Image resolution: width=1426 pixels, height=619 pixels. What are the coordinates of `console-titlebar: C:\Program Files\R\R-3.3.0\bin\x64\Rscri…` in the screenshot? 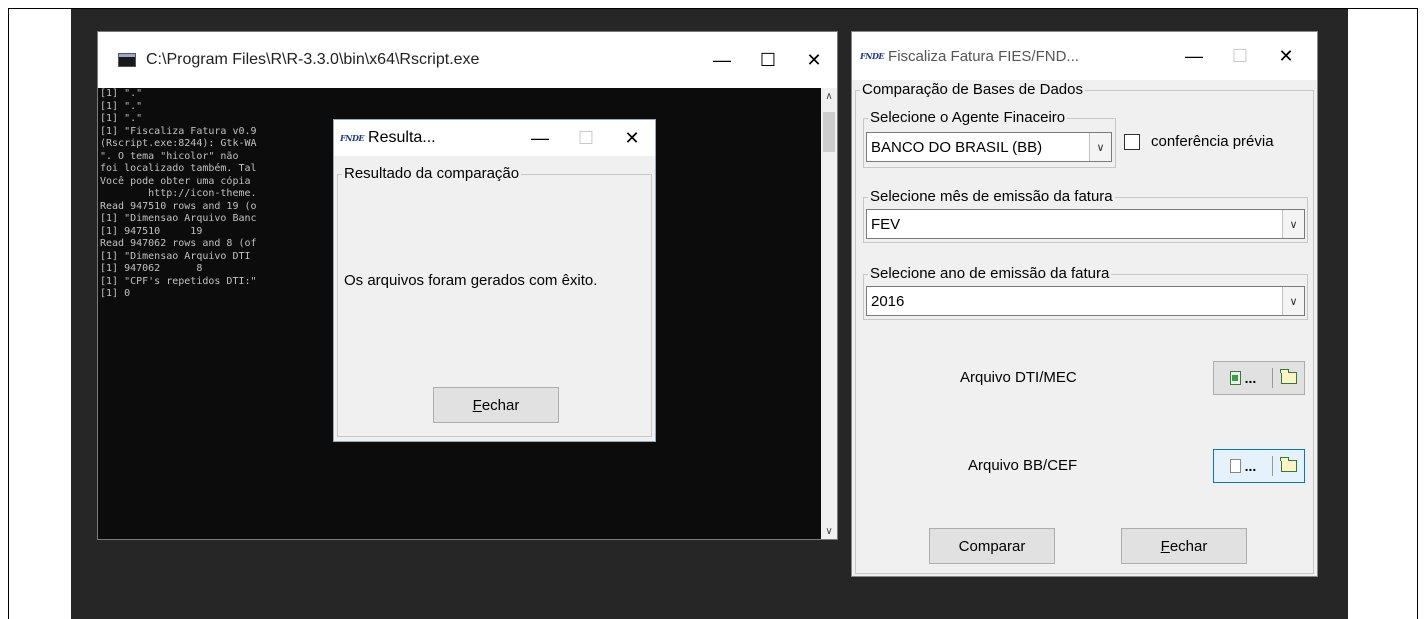 It's located at (467, 60).